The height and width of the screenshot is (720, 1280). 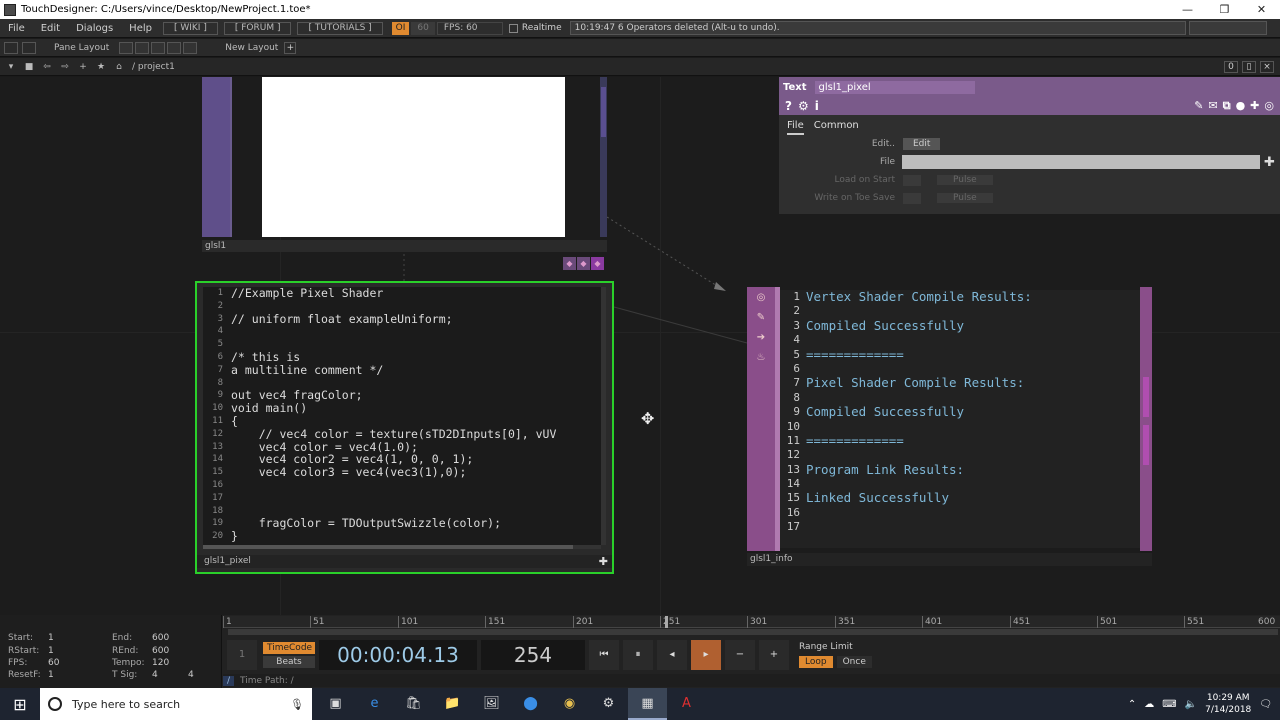 I want to click on op-name-field: glsl1_pixel, so click(x=894, y=87).